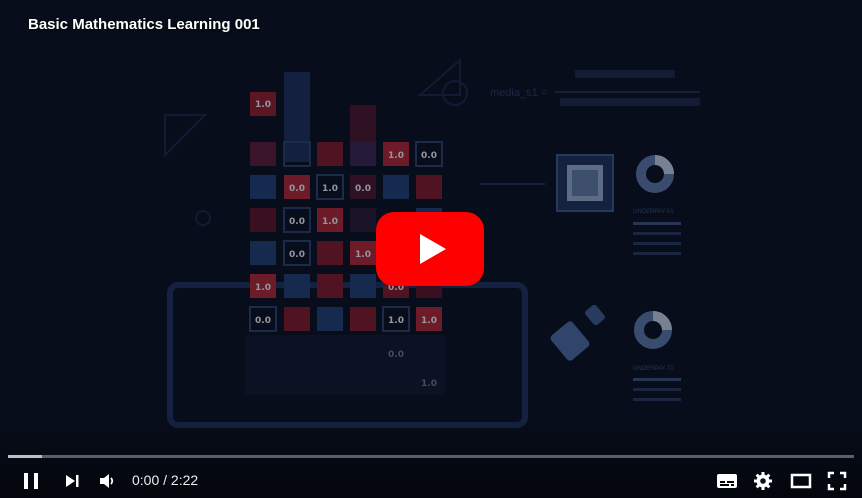 Image resolution: width=862 pixels, height=498 pixels. I want to click on next-button, so click(72, 481).